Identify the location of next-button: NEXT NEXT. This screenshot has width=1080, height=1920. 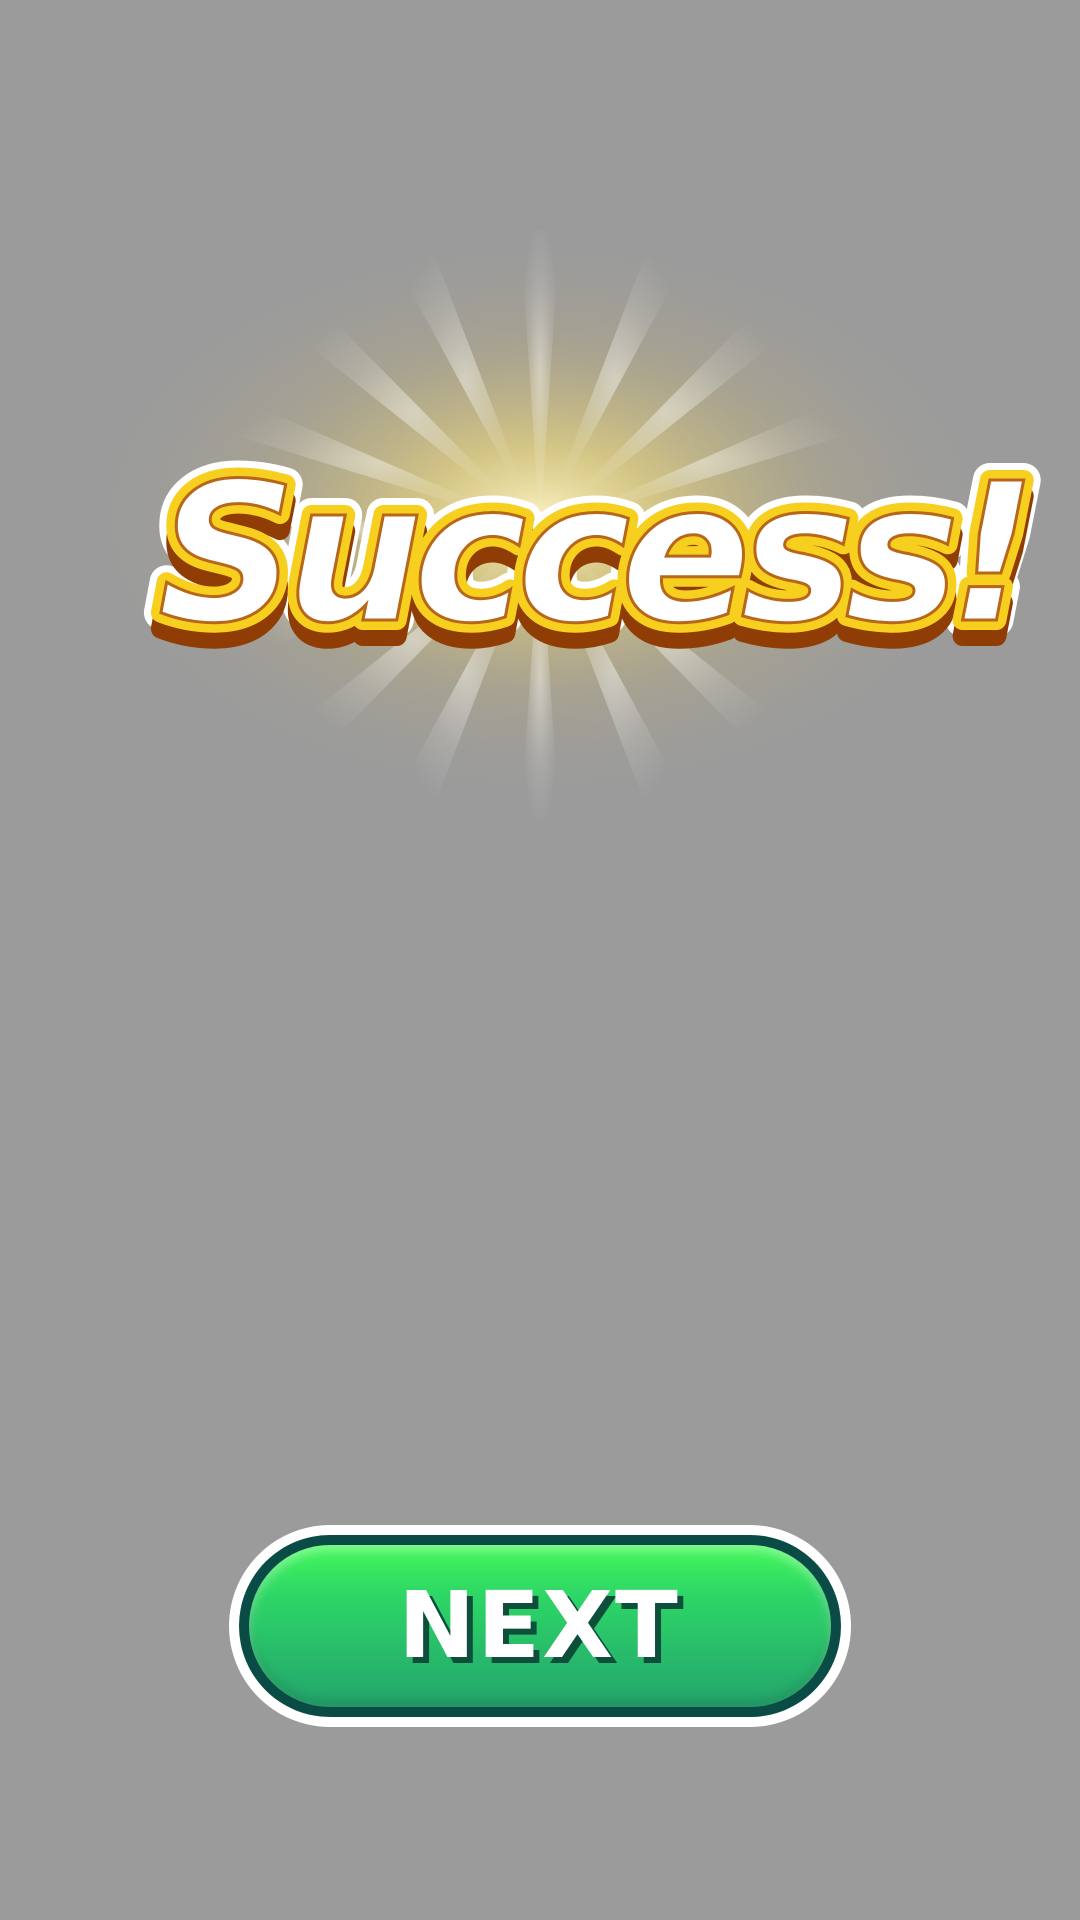
(540, 1626).